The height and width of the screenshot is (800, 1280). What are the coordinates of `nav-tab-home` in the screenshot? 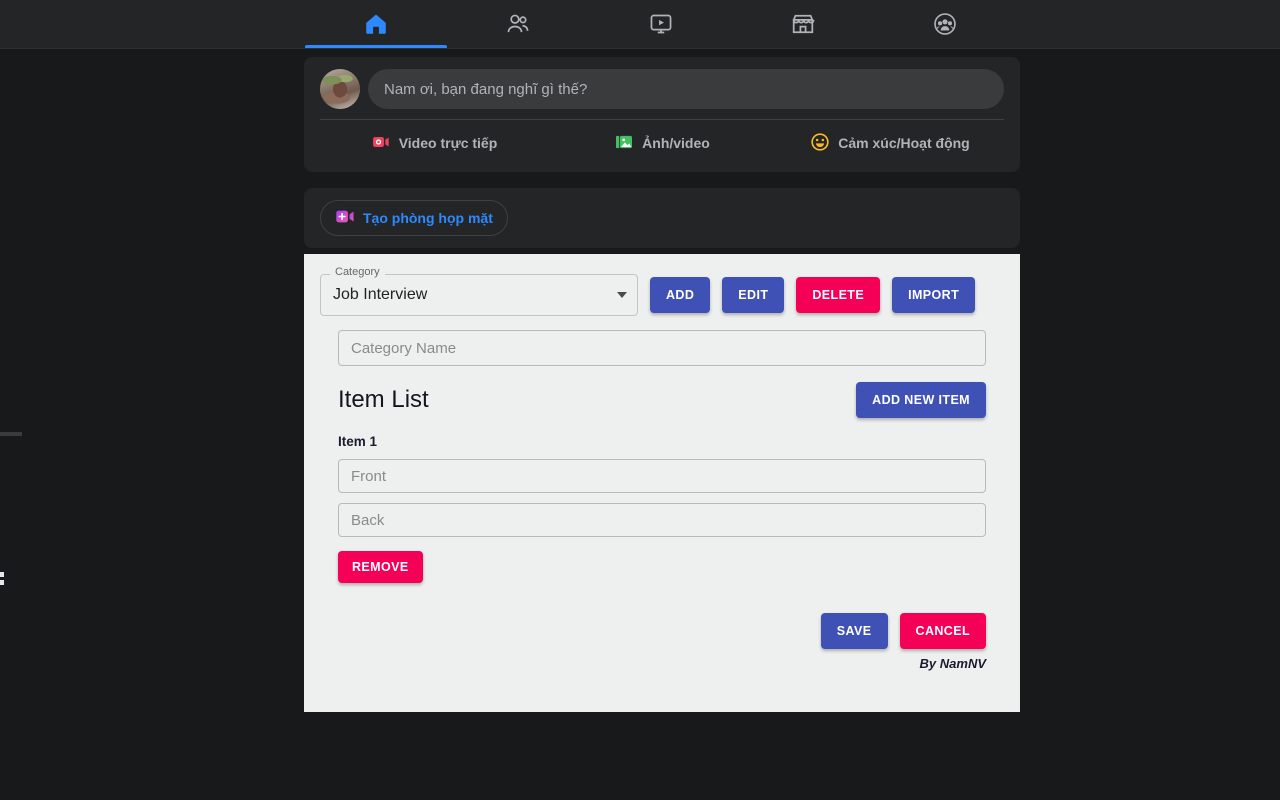 It's located at (376, 24).